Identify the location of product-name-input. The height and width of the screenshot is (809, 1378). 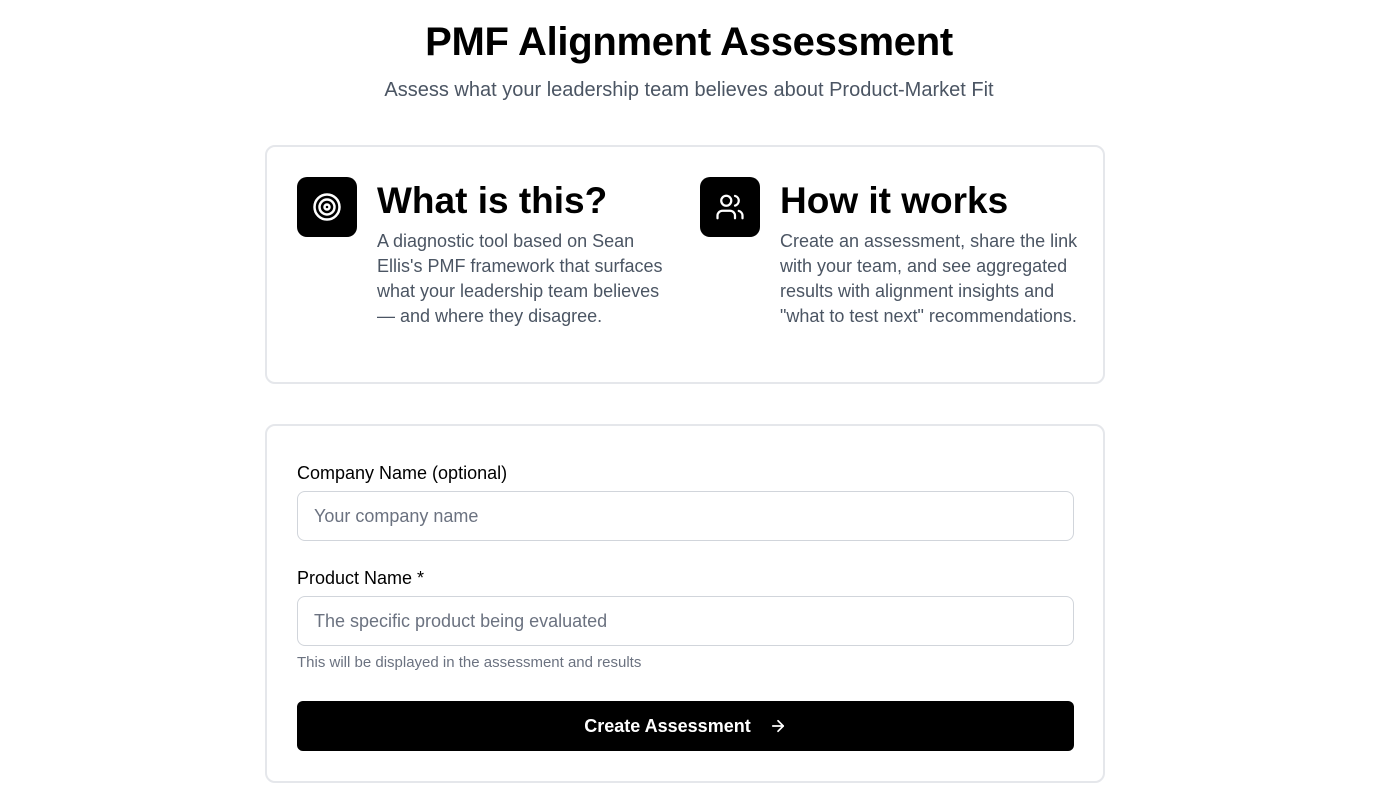
(685, 621).